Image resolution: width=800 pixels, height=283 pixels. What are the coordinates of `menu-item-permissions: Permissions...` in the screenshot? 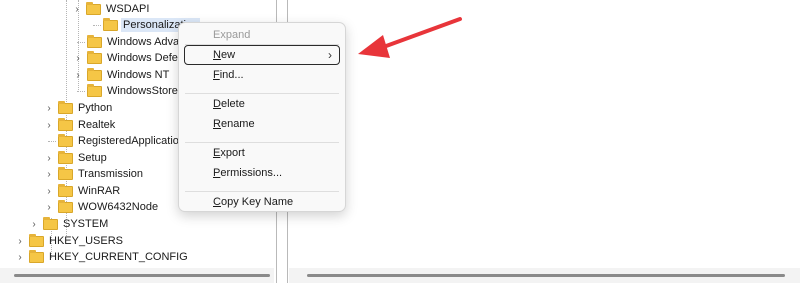 It's located at (262, 173).